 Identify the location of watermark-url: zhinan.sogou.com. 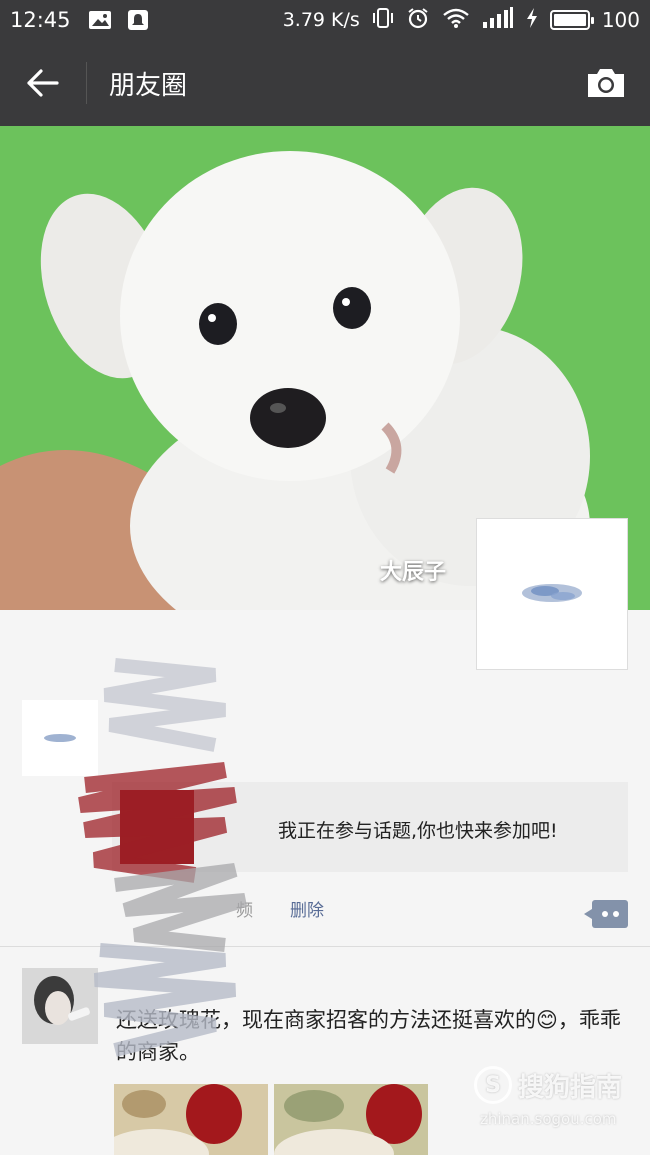
(548, 1119).